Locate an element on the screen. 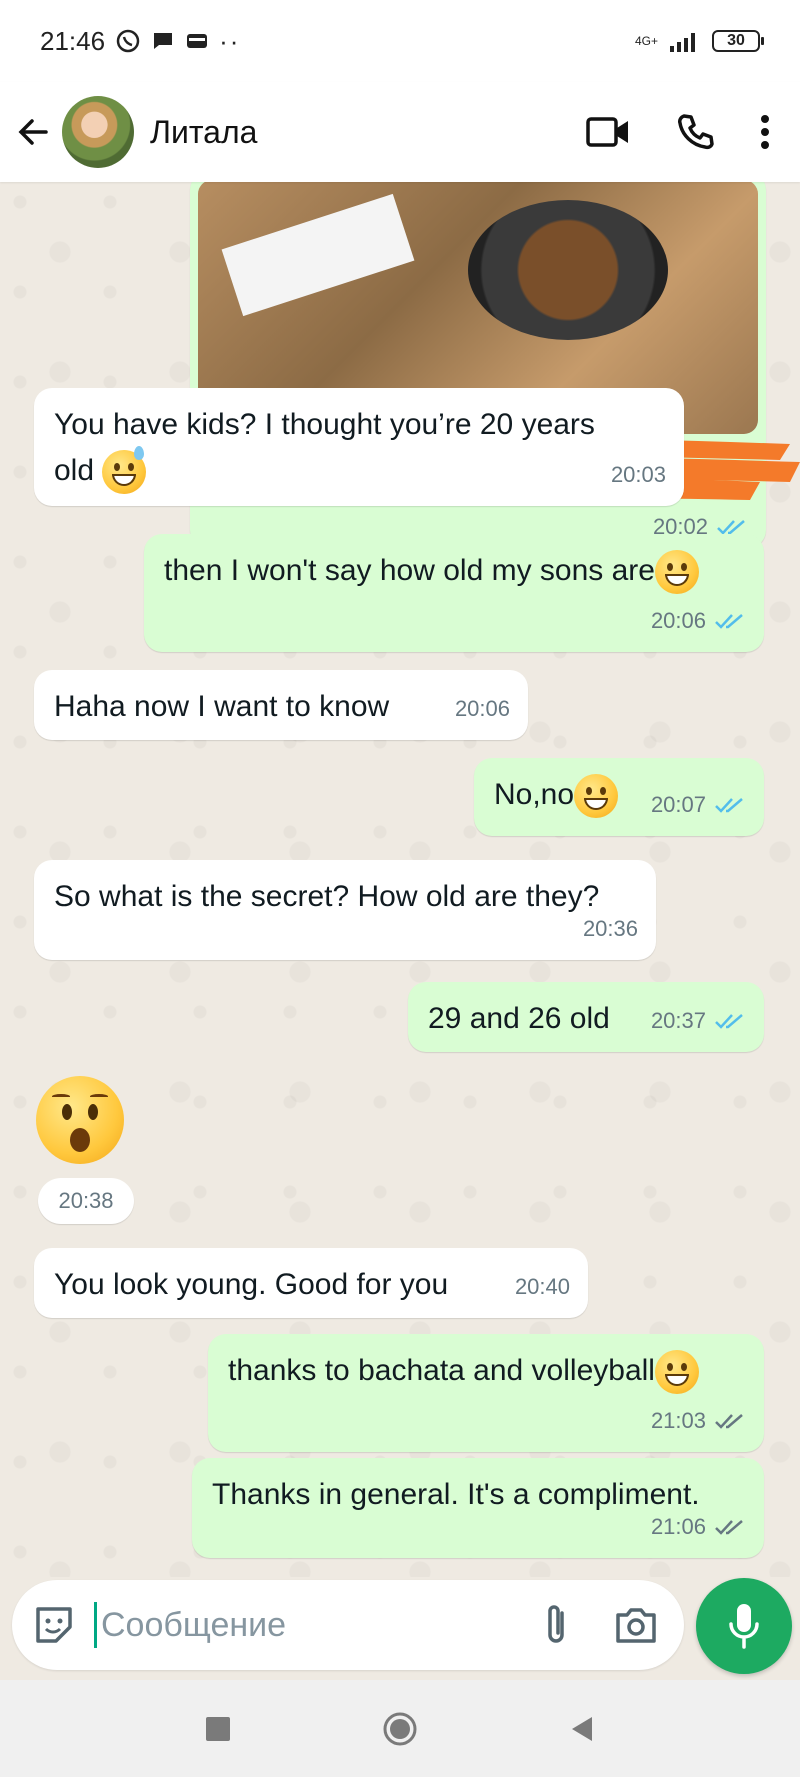 The width and height of the screenshot is (800, 1777). signal-icon is located at coordinates (682, 42).